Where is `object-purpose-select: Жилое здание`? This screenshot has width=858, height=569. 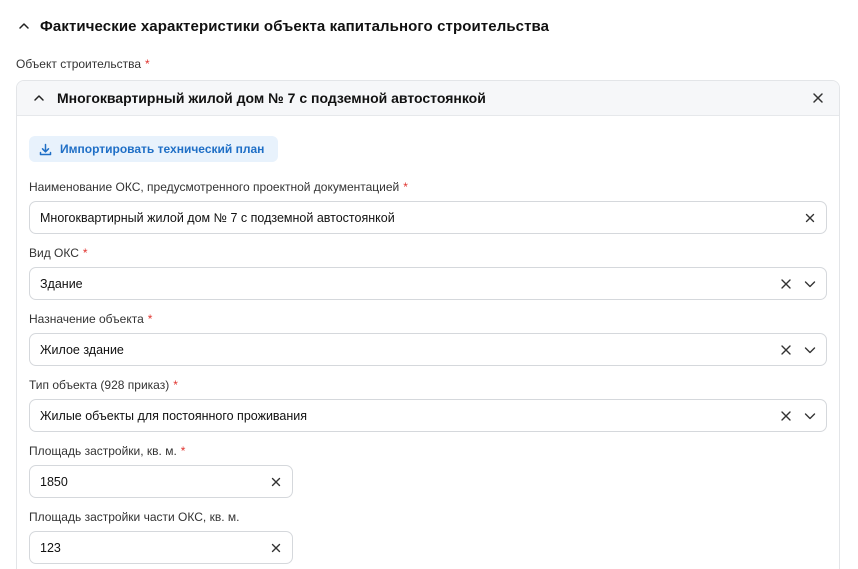 object-purpose-select: Жилое здание is located at coordinates (428, 349).